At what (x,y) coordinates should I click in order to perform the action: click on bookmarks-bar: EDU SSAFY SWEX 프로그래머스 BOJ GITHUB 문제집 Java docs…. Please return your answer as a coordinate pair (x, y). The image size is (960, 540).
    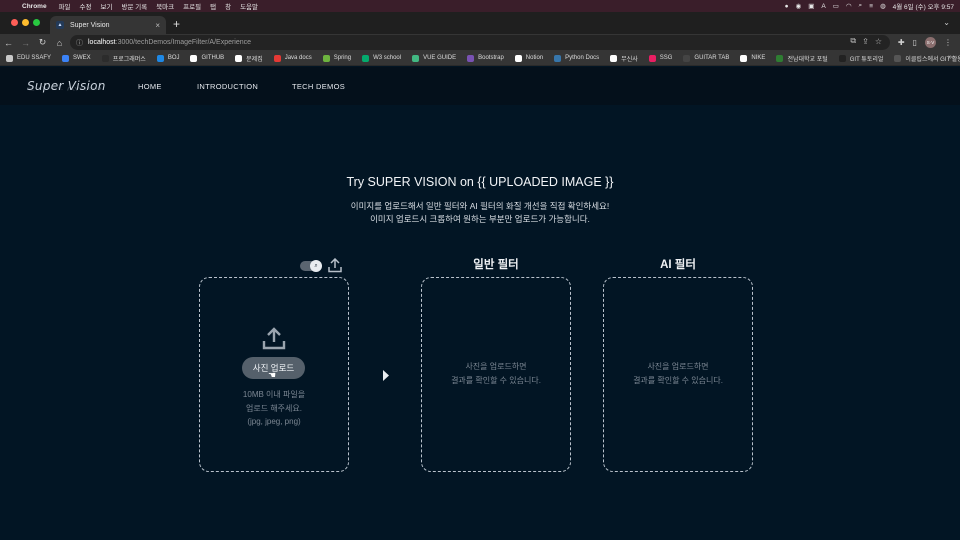
    Looking at the image, I should click on (480, 58).